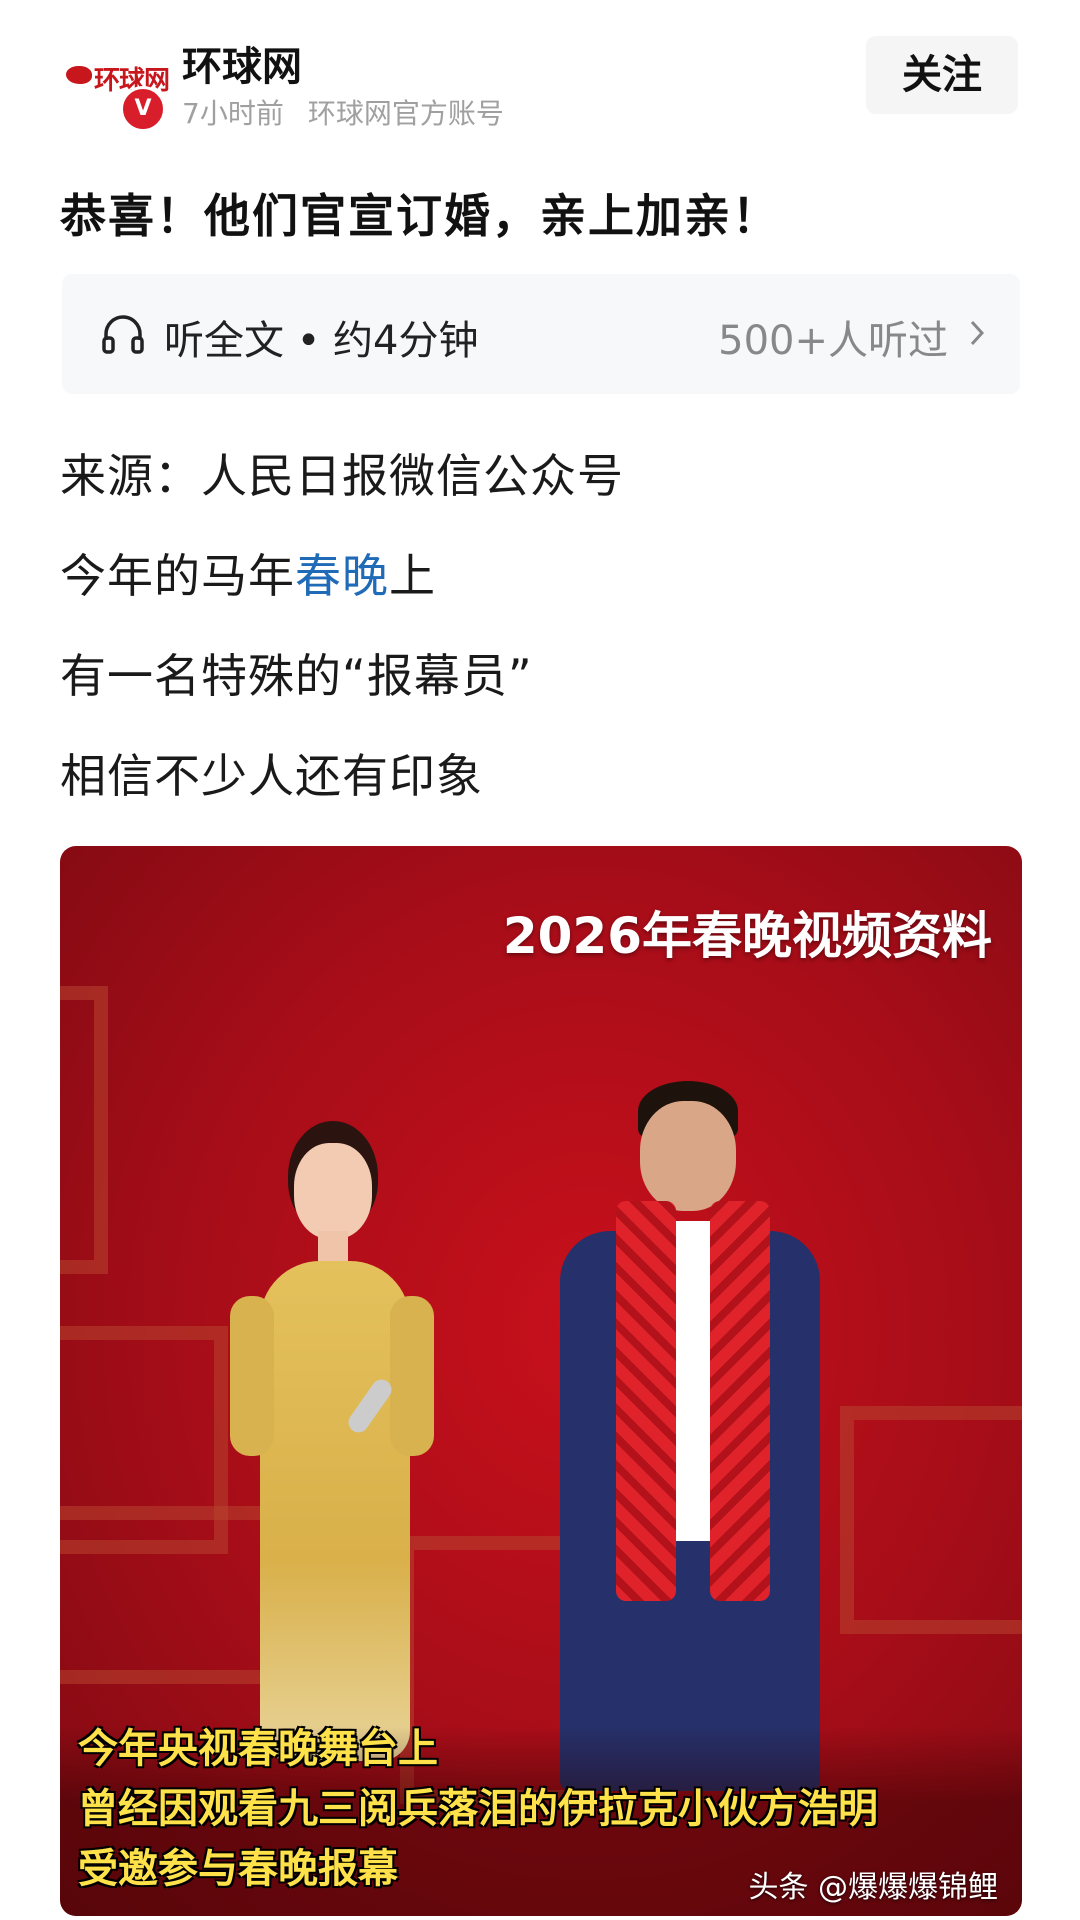 The height and width of the screenshot is (1920, 1080). I want to click on toutiao-watermark: 头条 @爆爆爆锦鲤, so click(873, 1887).